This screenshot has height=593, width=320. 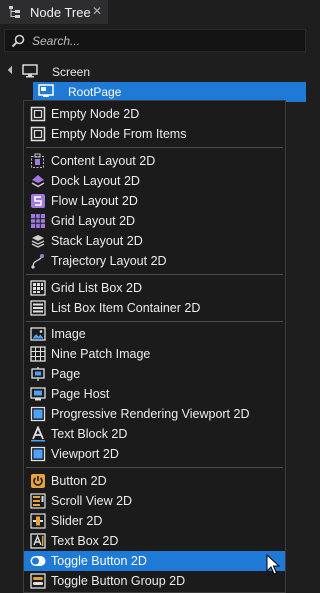 What do you see at coordinates (38, 241) in the screenshot?
I see `stack-layout-icon` at bounding box center [38, 241].